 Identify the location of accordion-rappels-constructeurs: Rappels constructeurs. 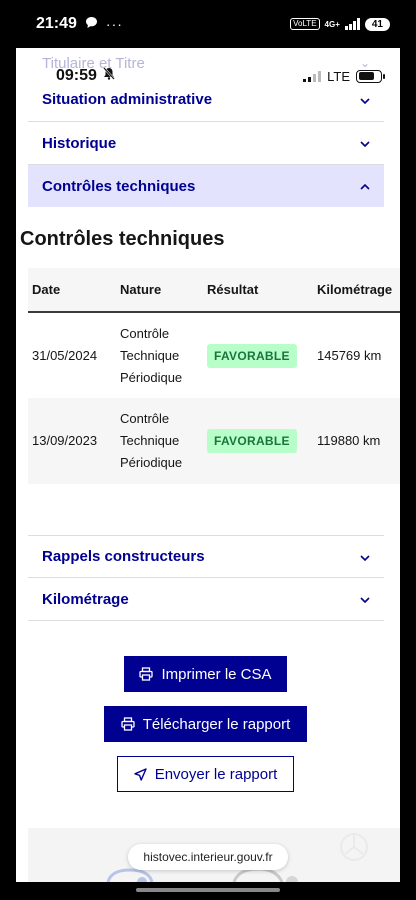
(206, 556).